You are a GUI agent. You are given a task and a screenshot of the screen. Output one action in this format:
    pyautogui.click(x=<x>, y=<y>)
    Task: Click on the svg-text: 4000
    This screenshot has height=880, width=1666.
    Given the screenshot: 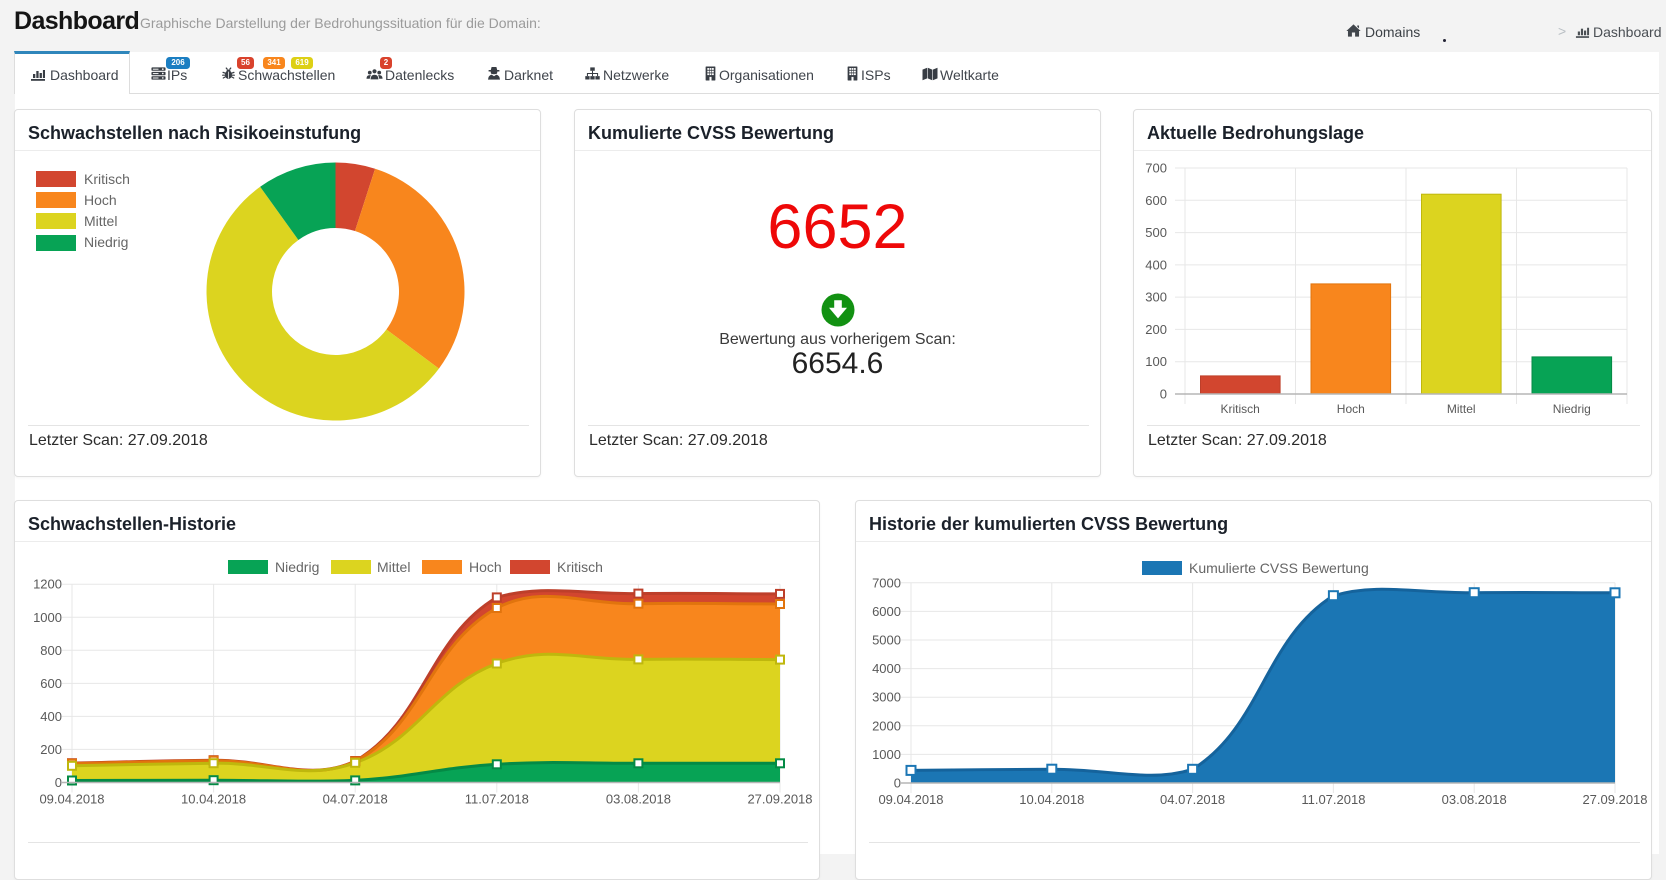 What is the action you would take?
    pyautogui.click(x=886, y=668)
    